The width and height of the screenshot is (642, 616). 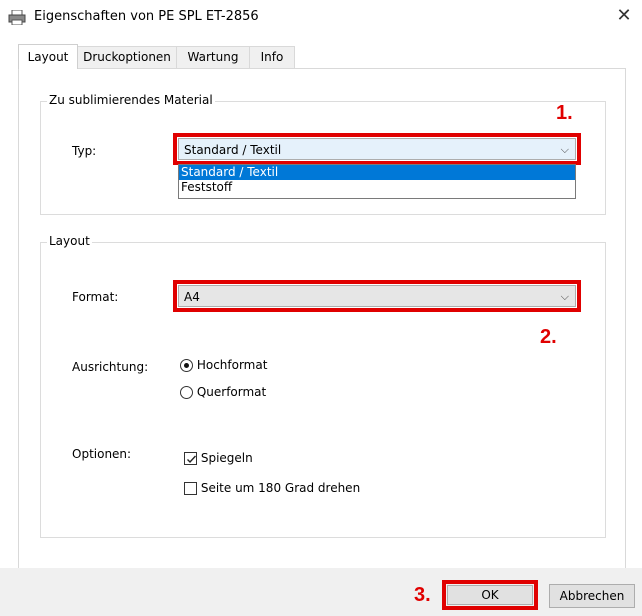 What do you see at coordinates (110, 367) in the screenshot?
I see `ausrichtung-label: Ausrichtung:` at bounding box center [110, 367].